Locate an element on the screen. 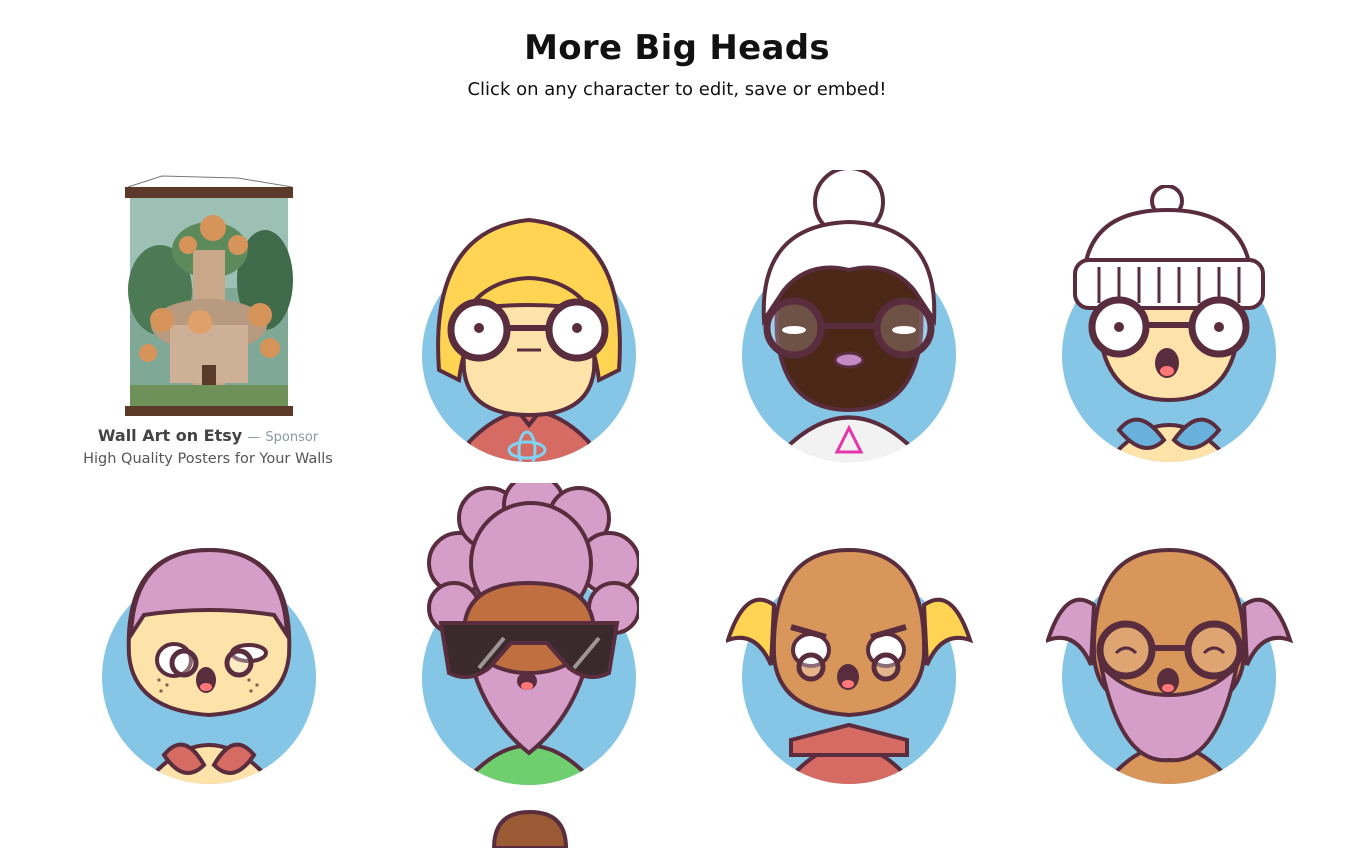 The height and width of the screenshot is (848, 1354). sponsor-tag: Sponsor is located at coordinates (292, 437).